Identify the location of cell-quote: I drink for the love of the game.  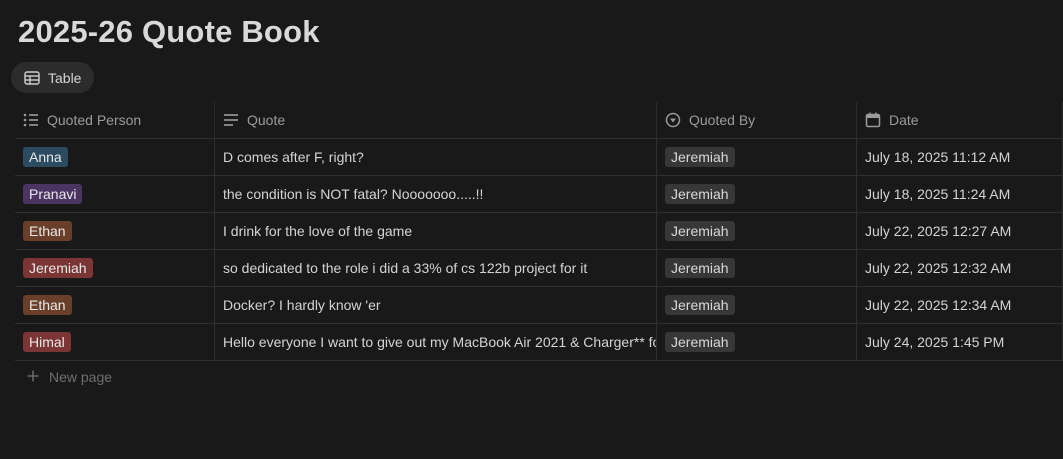
(436, 231).